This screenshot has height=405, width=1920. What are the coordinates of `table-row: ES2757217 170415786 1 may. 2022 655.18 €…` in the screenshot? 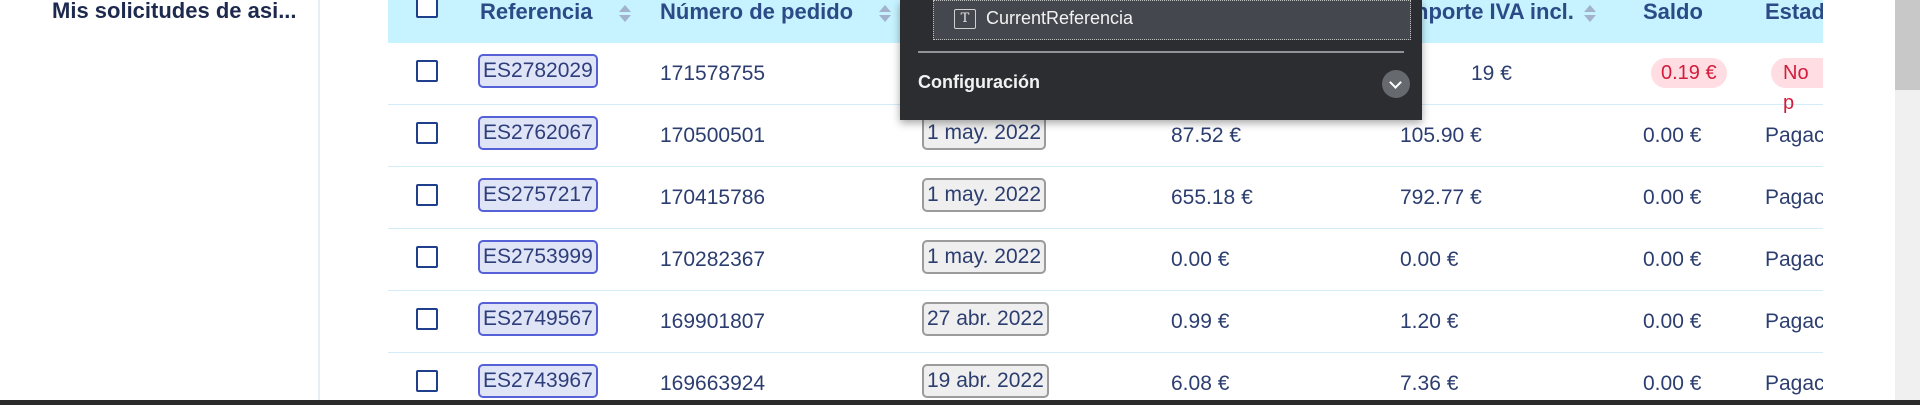 It's located at (1105, 198).